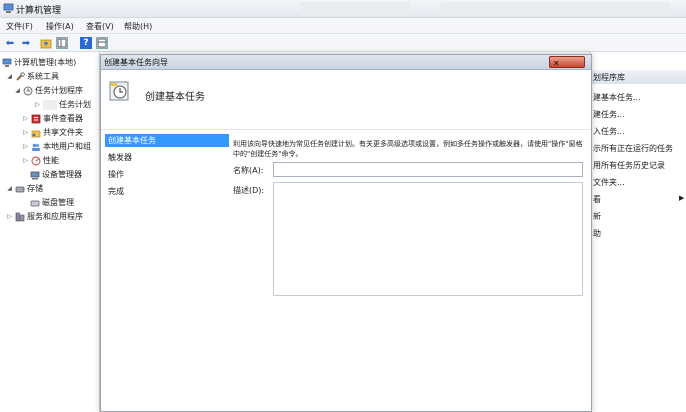 Image resolution: width=686 pixels, height=412 pixels. What do you see at coordinates (39, 11) in the screenshot?
I see `window-title: 计算机管理` at bounding box center [39, 11].